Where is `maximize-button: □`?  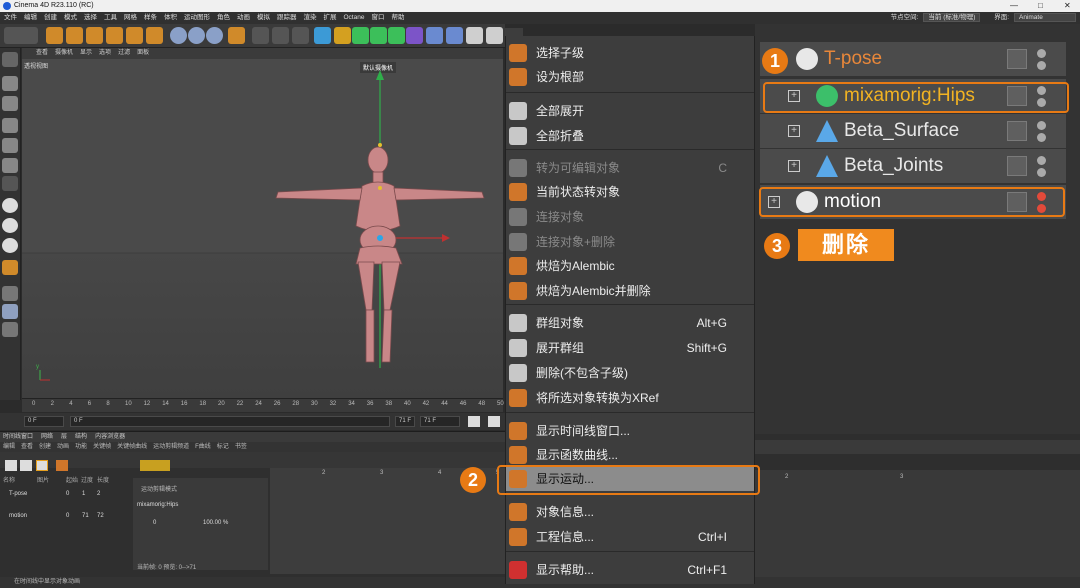 maximize-button: □ is located at coordinates (1040, 6).